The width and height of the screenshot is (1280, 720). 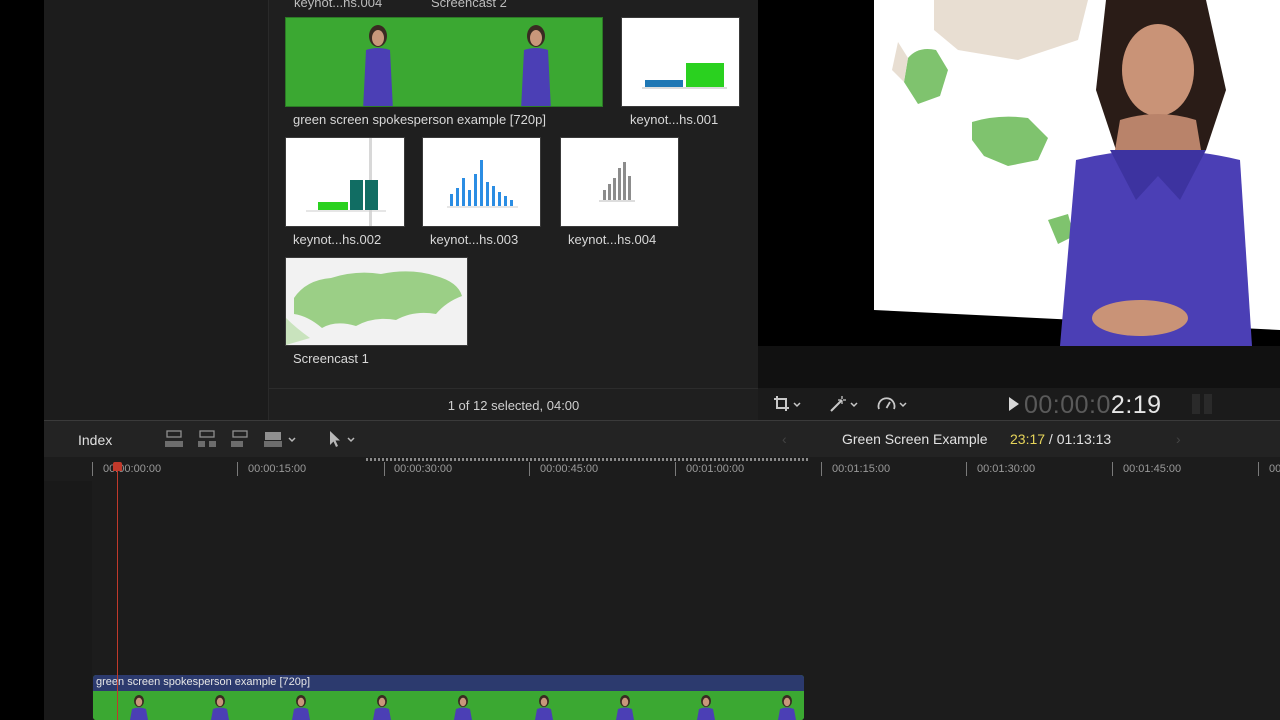 What do you see at coordinates (374, 308) in the screenshot?
I see `map-thumbnail` at bounding box center [374, 308].